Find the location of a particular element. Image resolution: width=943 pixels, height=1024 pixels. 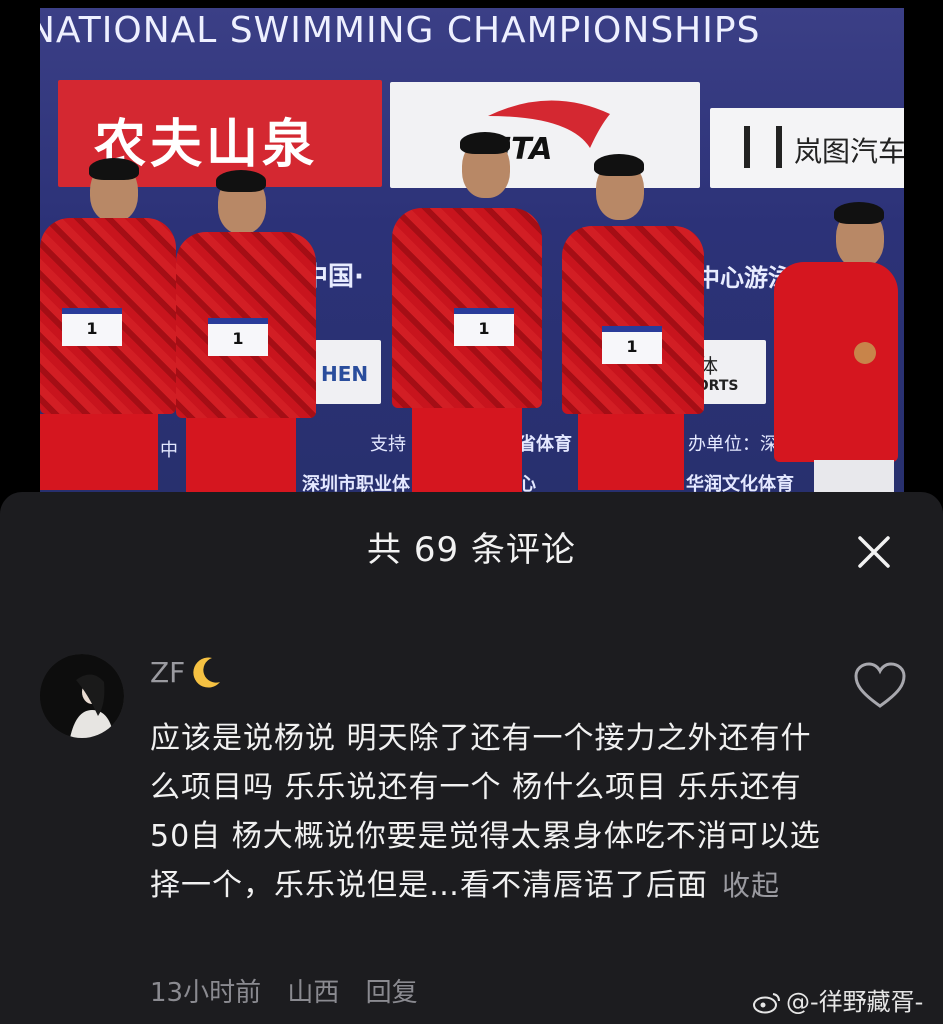

comment-timestamp: 13小时前 is located at coordinates (206, 993).